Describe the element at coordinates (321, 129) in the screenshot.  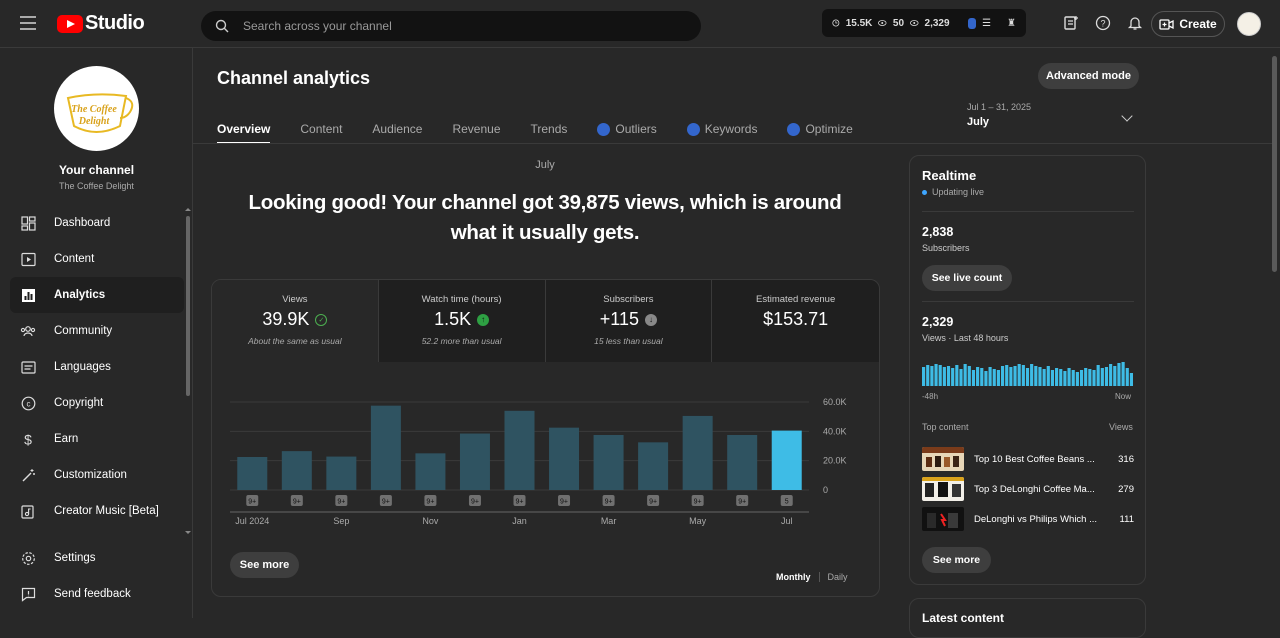
I see `tab-content: Content` at that location.